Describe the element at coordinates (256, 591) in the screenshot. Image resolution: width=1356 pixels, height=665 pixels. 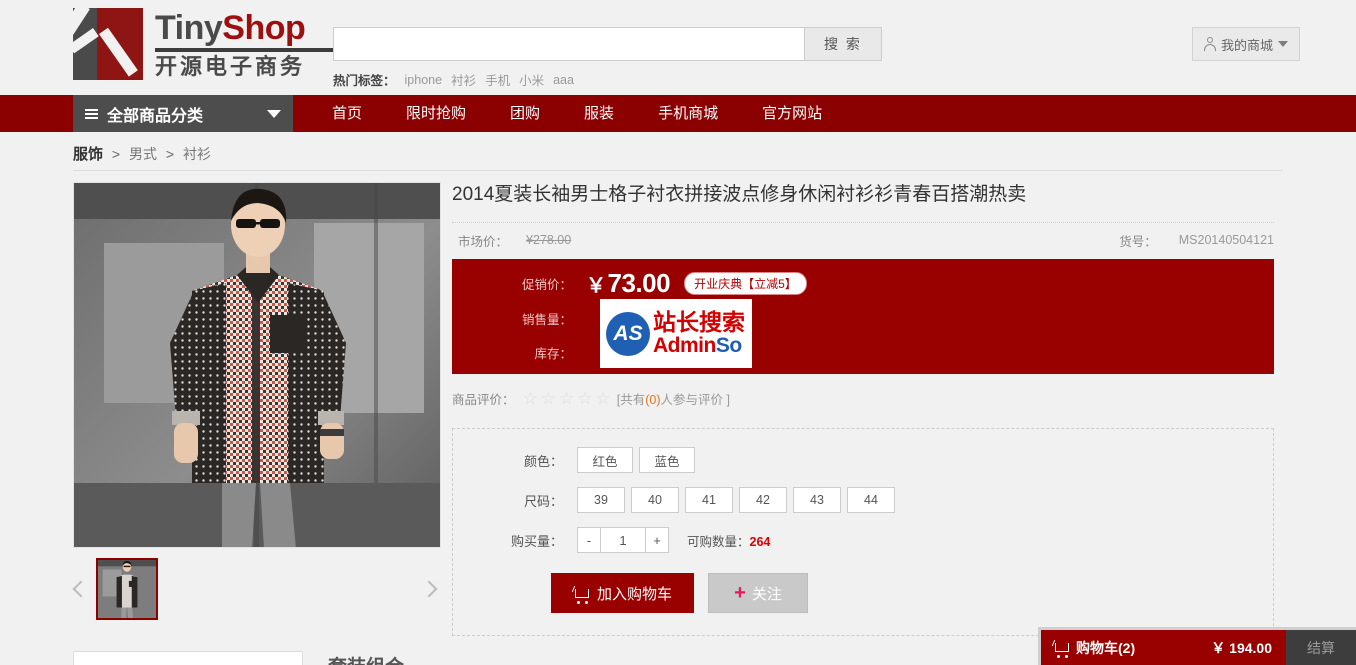
I see `thumbnail-carousel` at that location.